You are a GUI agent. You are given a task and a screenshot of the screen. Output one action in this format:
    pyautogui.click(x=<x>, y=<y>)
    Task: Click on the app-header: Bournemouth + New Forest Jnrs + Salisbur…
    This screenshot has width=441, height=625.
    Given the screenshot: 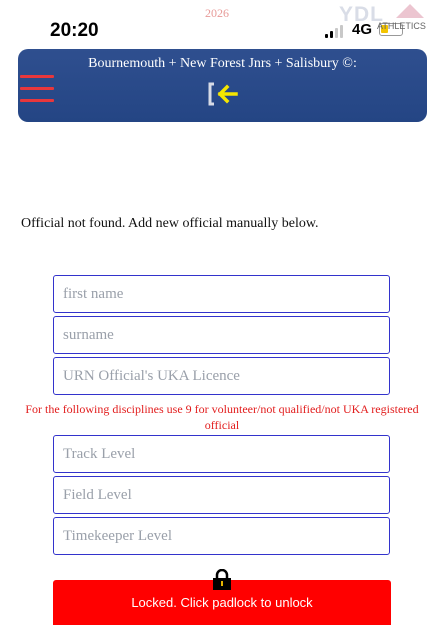 What is the action you would take?
    pyautogui.click(x=222, y=85)
    